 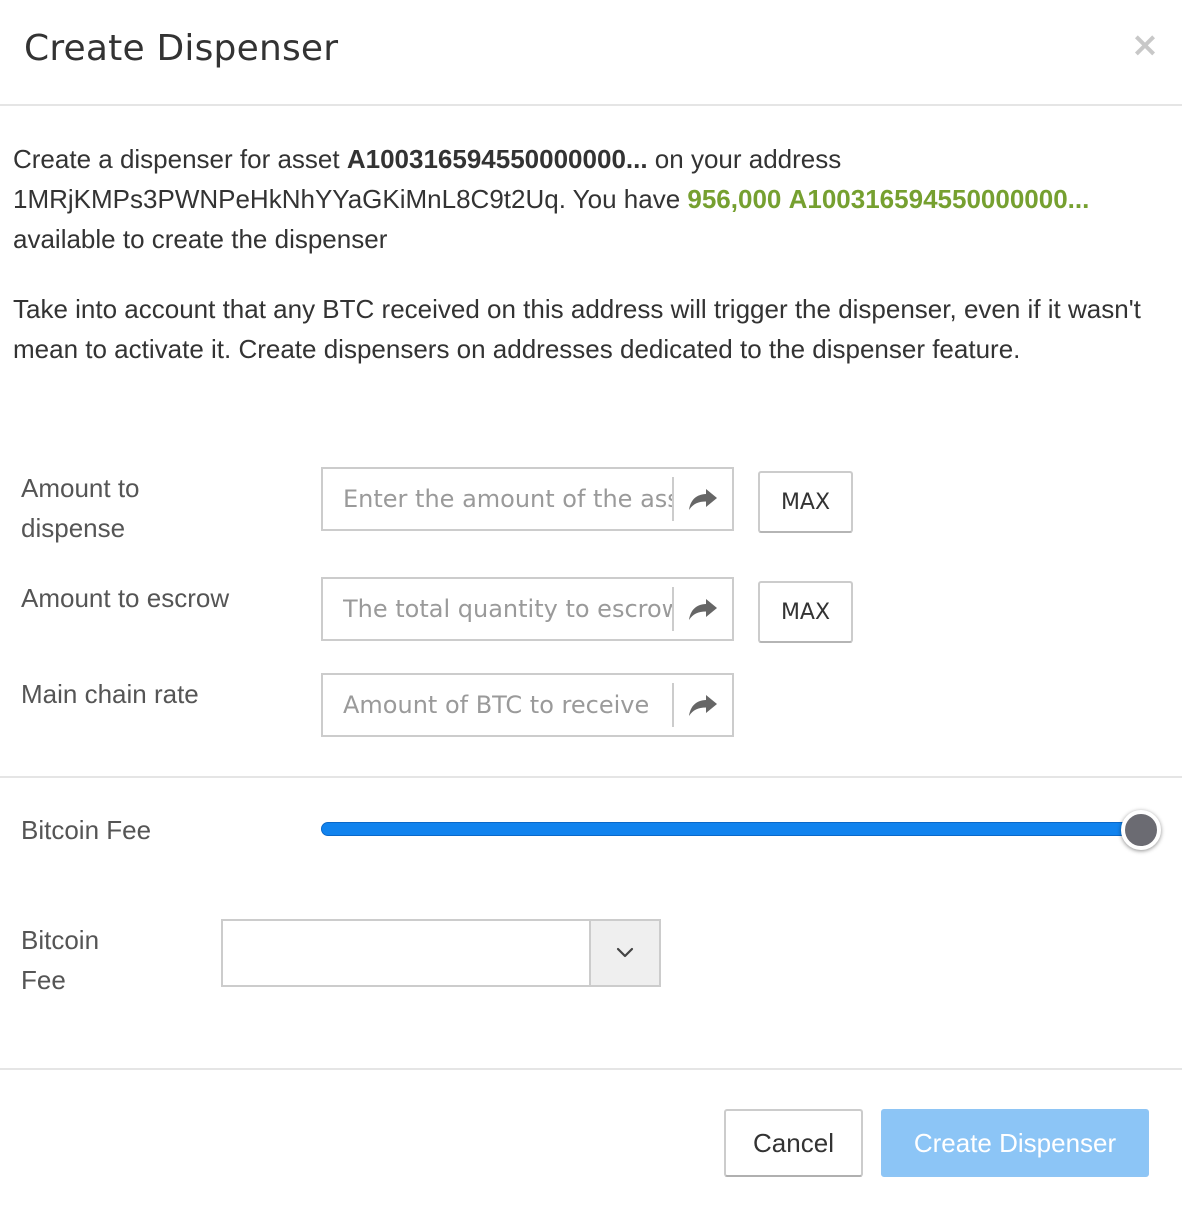 What do you see at coordinates (110, 694) in the screenshot?
I see `main-chain-rate-label: Main chain rate` at bounding box center [110, 694].